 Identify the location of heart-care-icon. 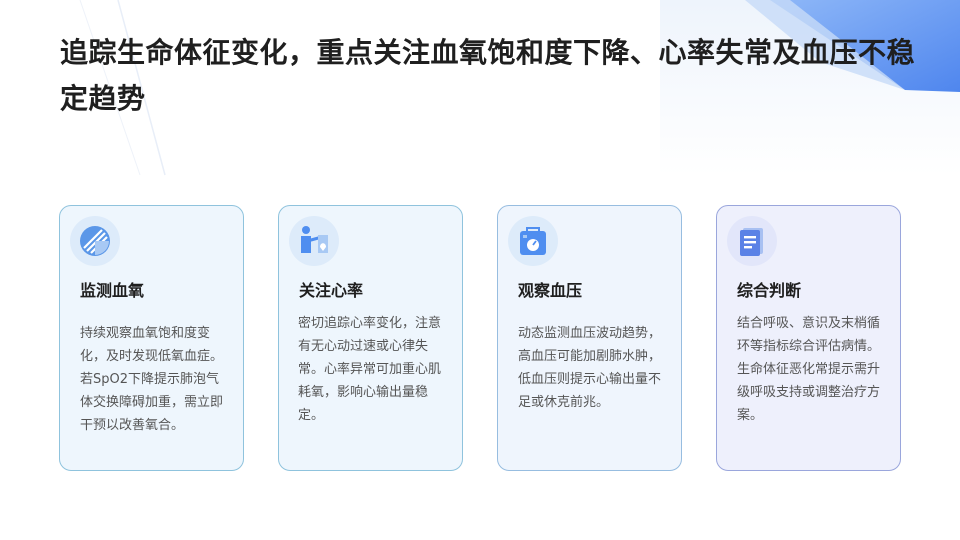
(314, 241).